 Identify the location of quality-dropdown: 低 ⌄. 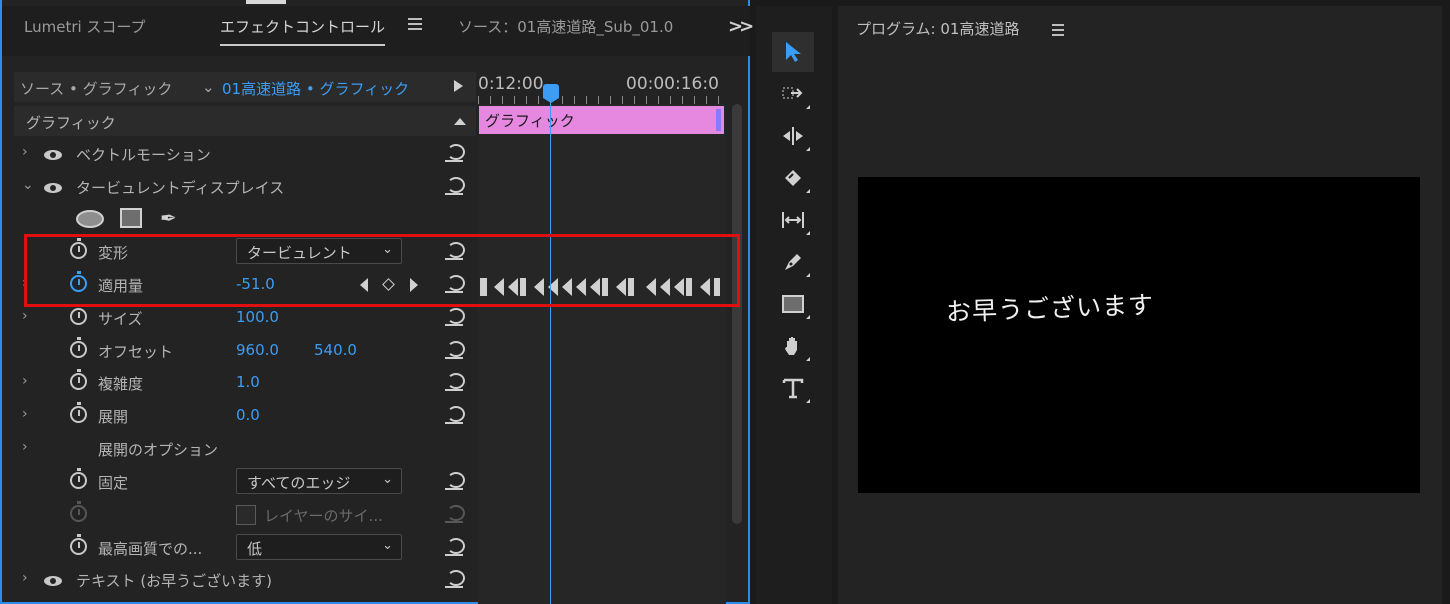
(319, 547).